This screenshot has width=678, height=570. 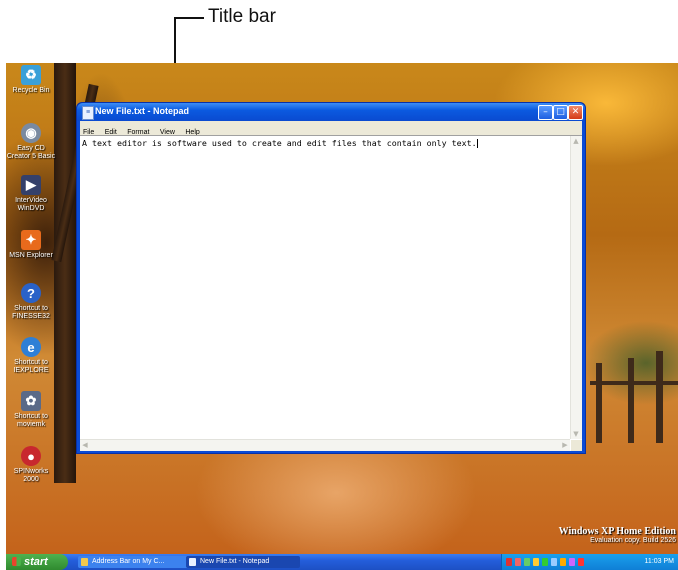 I want to click on desktop-icon-spinworks-2000: ● SPINworks 2000, so click(x=31, y=465).